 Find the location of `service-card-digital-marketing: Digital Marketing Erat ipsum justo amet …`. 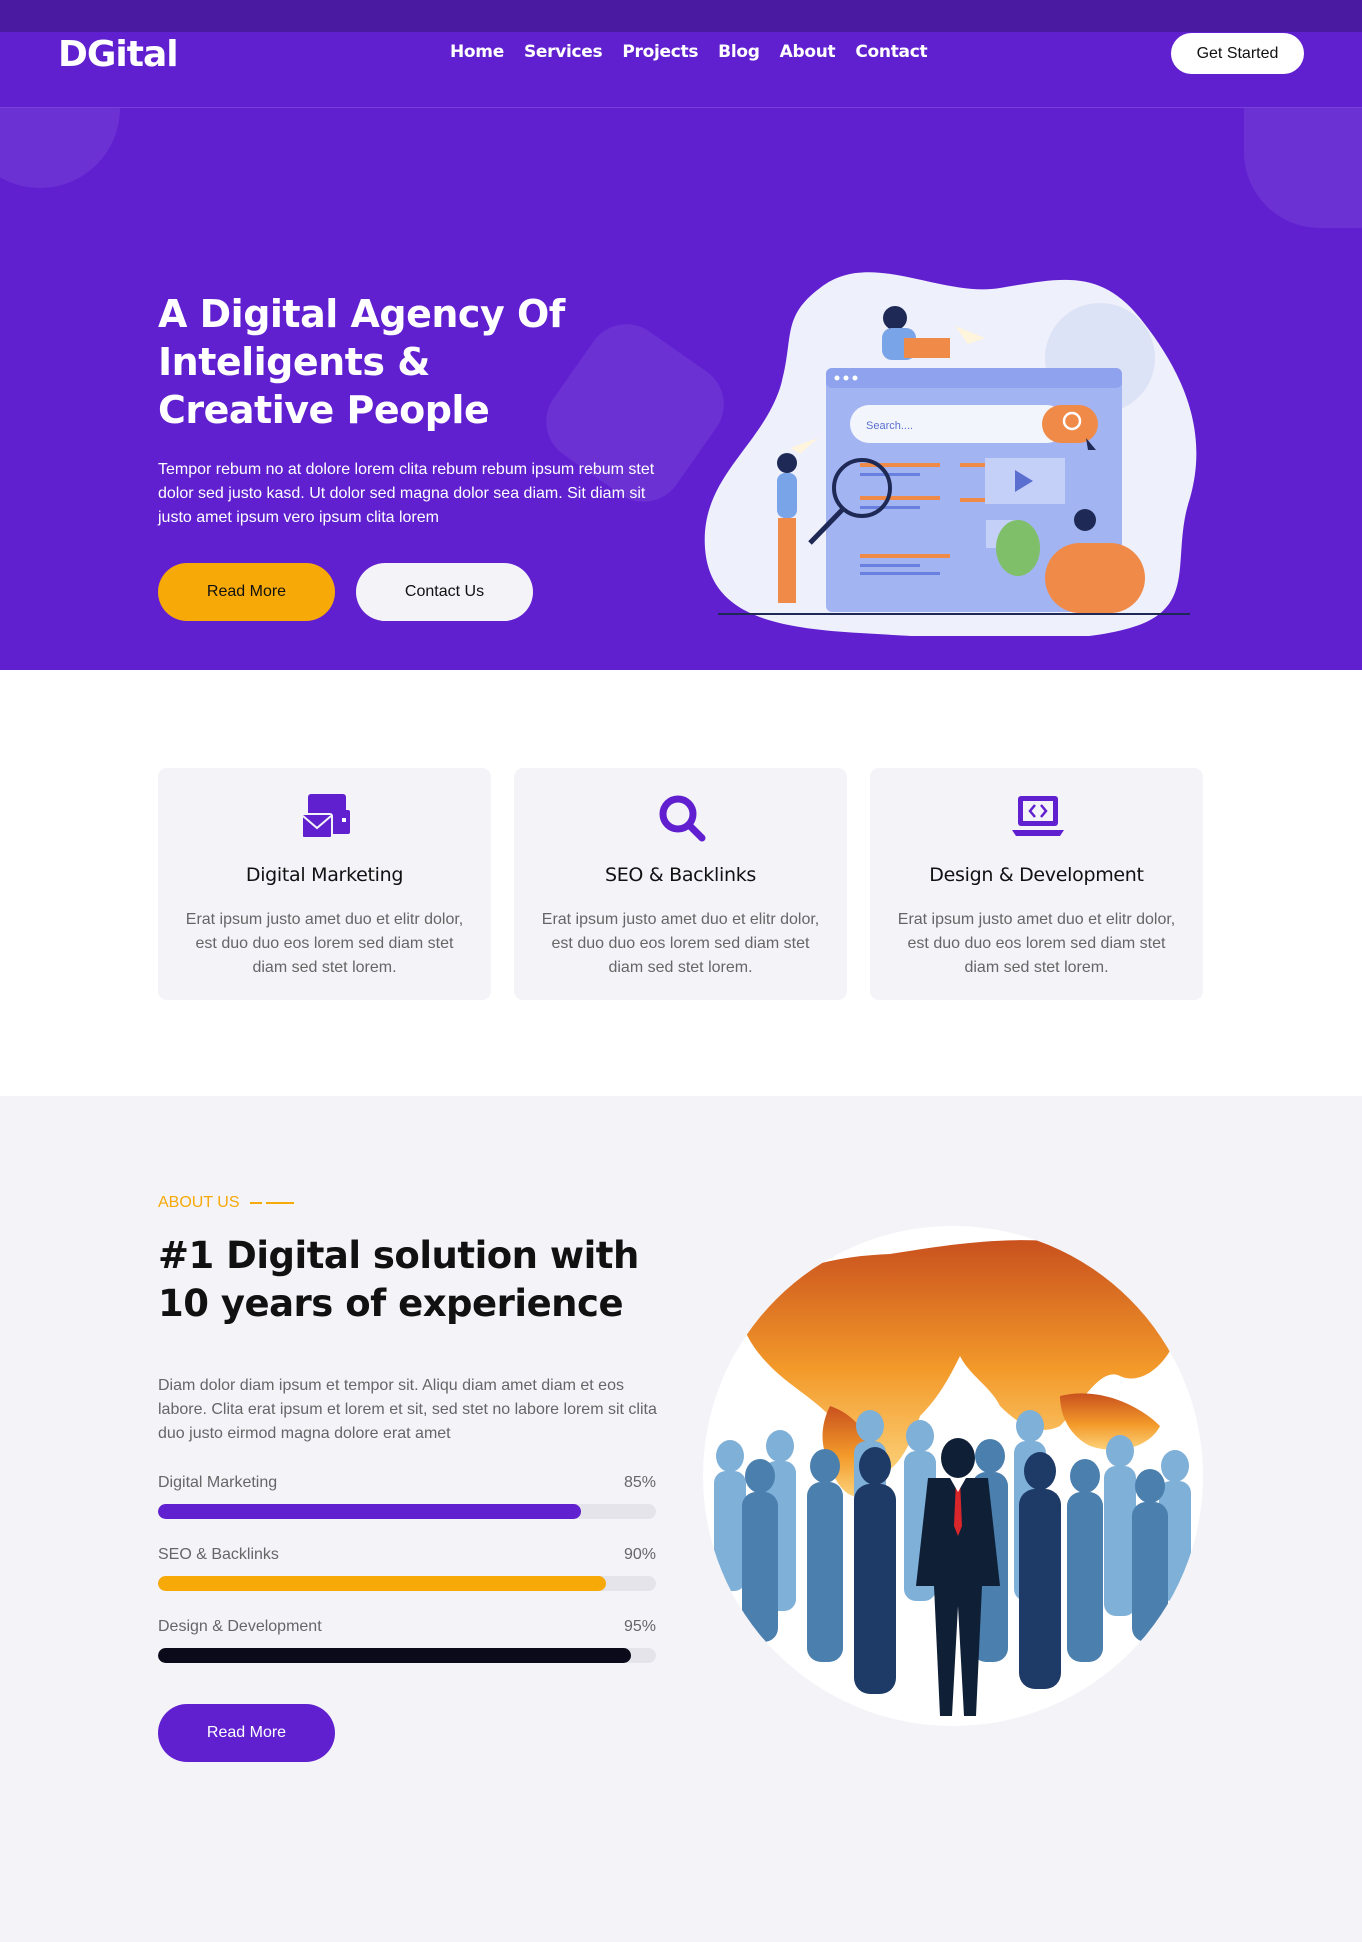

service-card-digital-marketing: Digital Marketing Erat ipsum justo amet … is located at coordinates (324, 884).